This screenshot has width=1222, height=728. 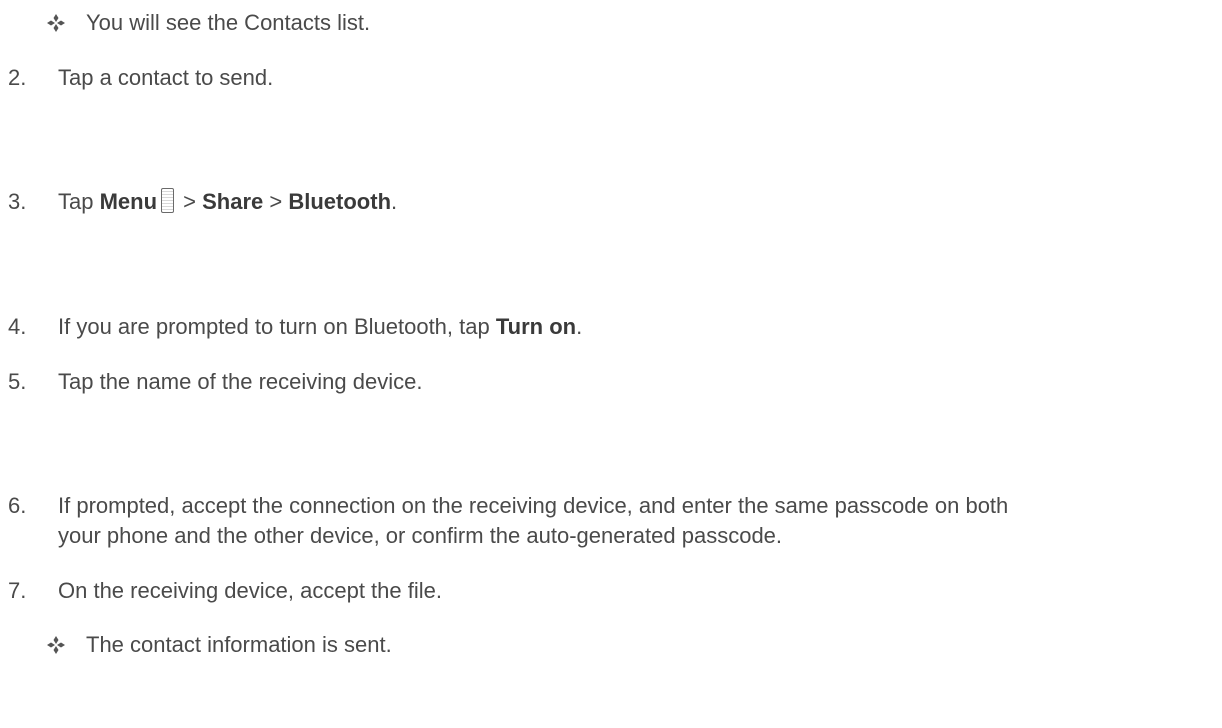 I want to click on step-7-number: 7., so click(x=17, y=590).